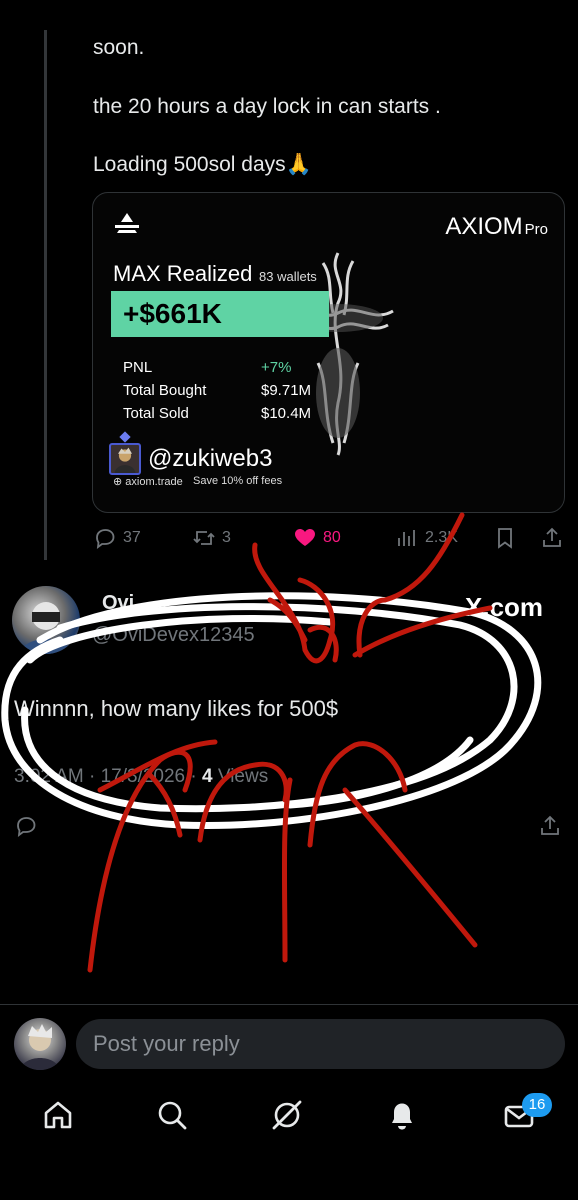  I want to click on card-avatar, so click(125, 459).